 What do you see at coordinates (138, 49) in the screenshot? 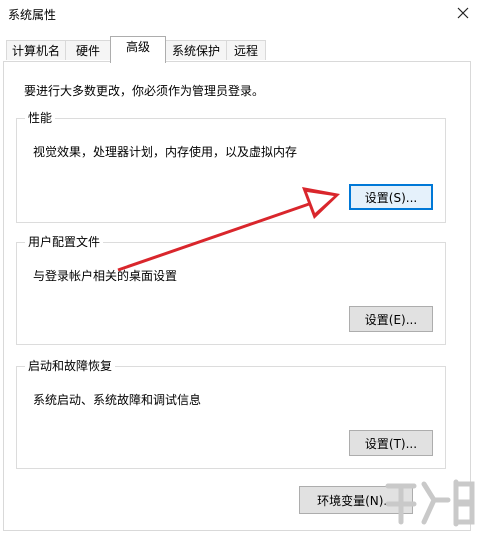
I see `tab-advanced: 高级` at bounding box center [138, 49].